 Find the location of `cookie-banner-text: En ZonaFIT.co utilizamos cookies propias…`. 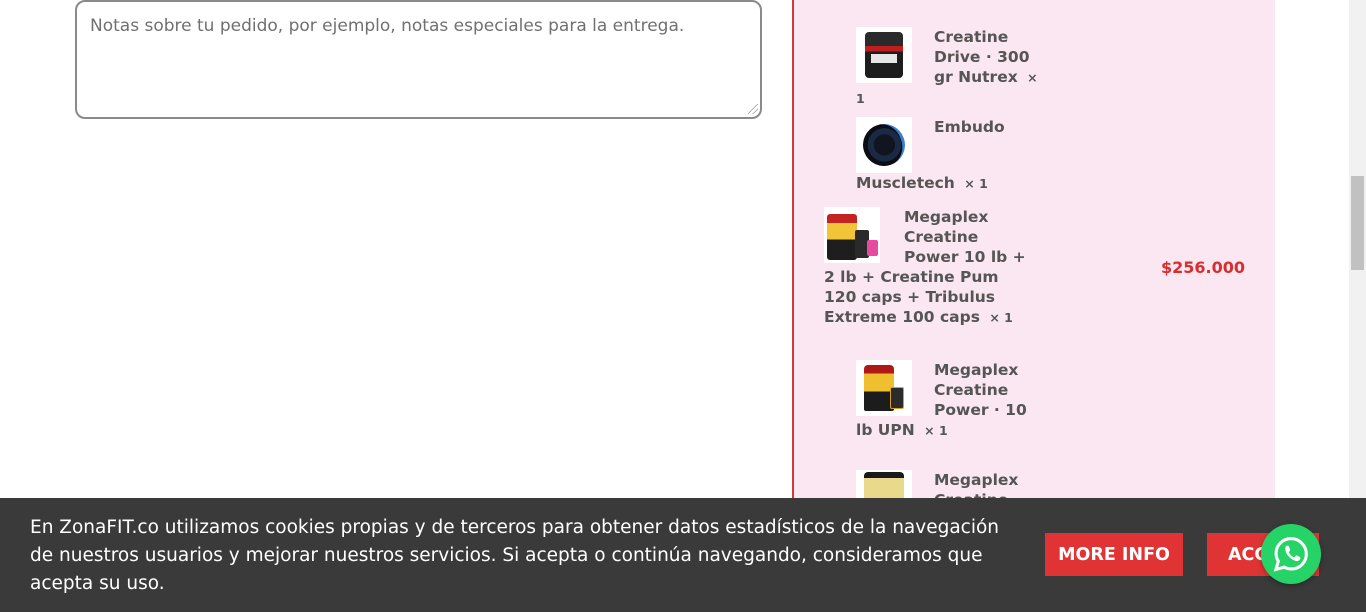

cookie-banner-text: En ZonaFIT.co utilizamos cookies propias… is located at coordinates (515, 555).